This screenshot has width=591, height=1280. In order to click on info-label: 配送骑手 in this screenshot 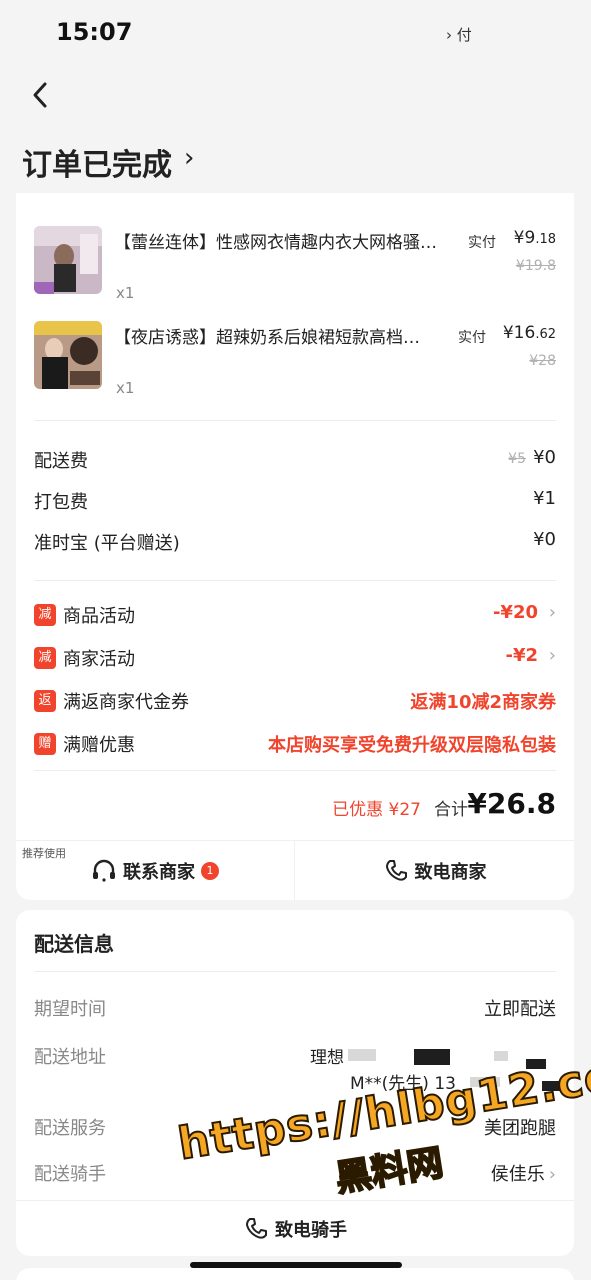, I will do `click(70, 1174)`.